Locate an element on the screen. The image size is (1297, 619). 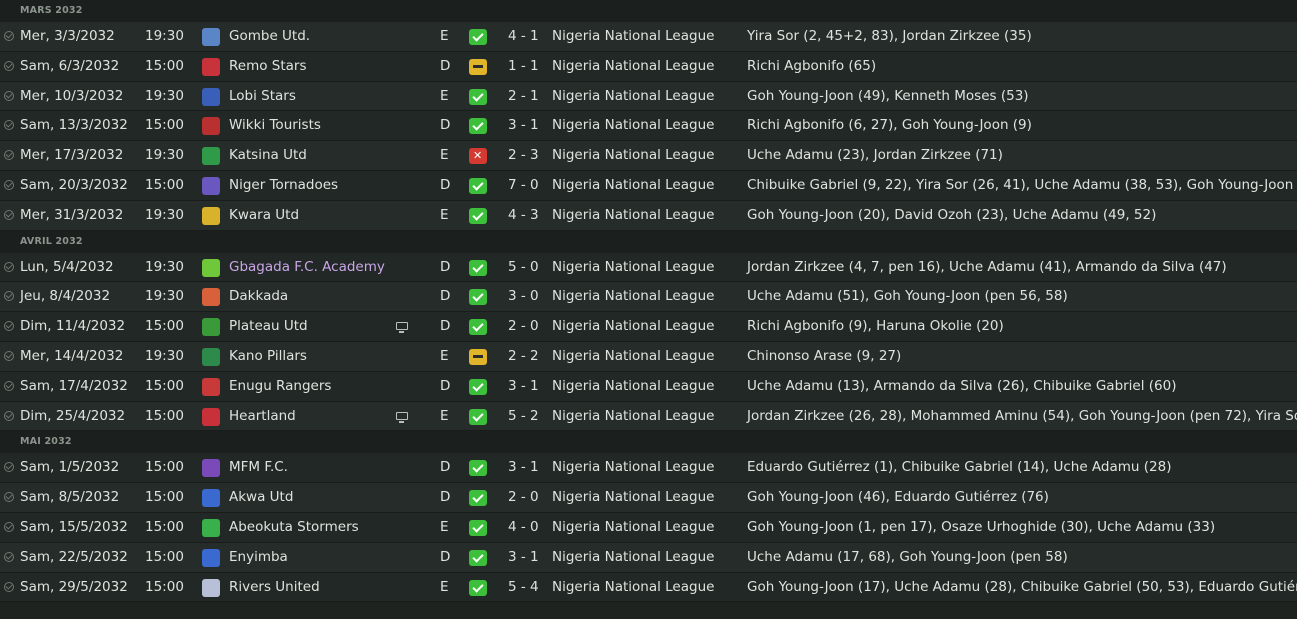
match-score: 4 - 0 is located at coordinates (523, 527).